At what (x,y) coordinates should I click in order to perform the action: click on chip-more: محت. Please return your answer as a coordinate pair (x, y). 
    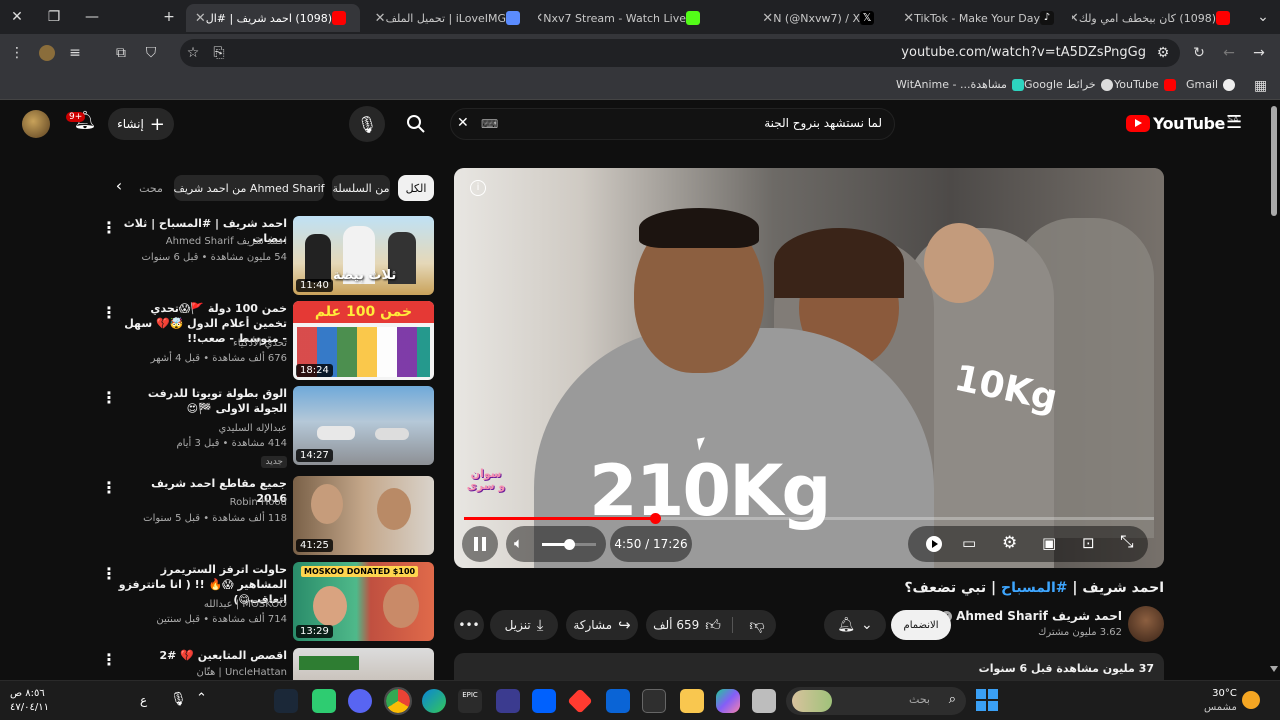
    Looking at the image, I should click on (151, 188).